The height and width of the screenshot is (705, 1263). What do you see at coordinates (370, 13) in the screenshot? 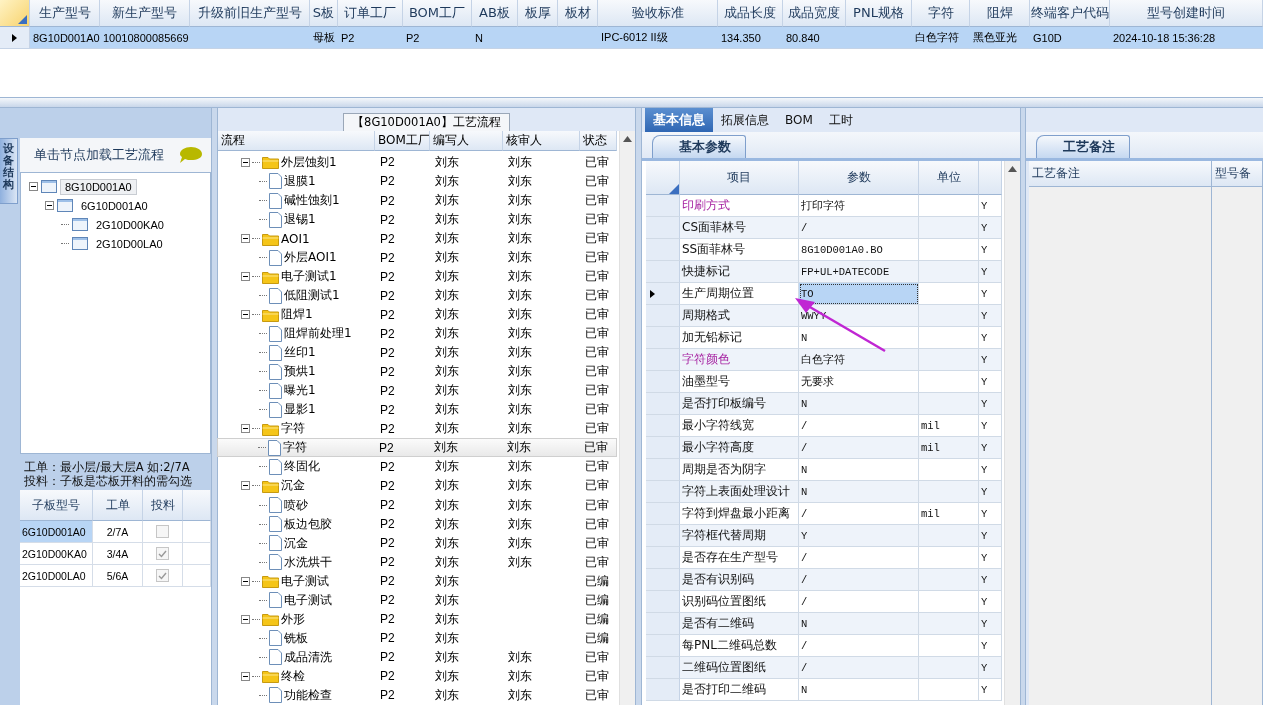
I see `column-header: 订单工厂` at bounding box center [370, 13].